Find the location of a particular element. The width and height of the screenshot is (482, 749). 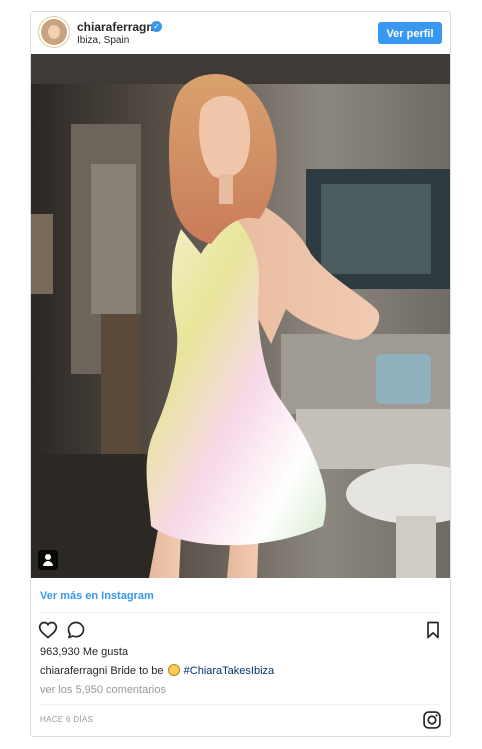

post-header: chiaraferragni ✓ Ibiza, Spain Ver perfil is located at coordinates (240, 33).